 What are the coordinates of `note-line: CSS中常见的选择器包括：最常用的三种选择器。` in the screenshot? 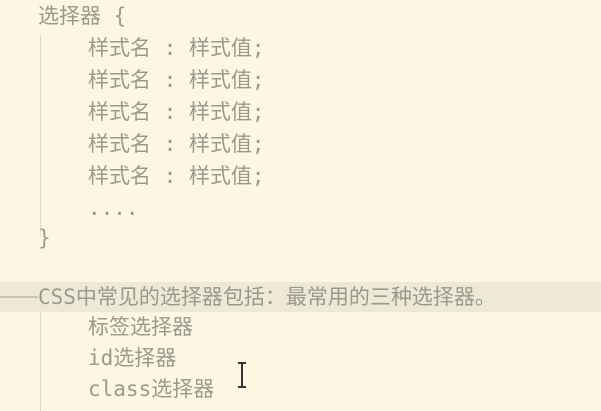 It's located at (319, 297).